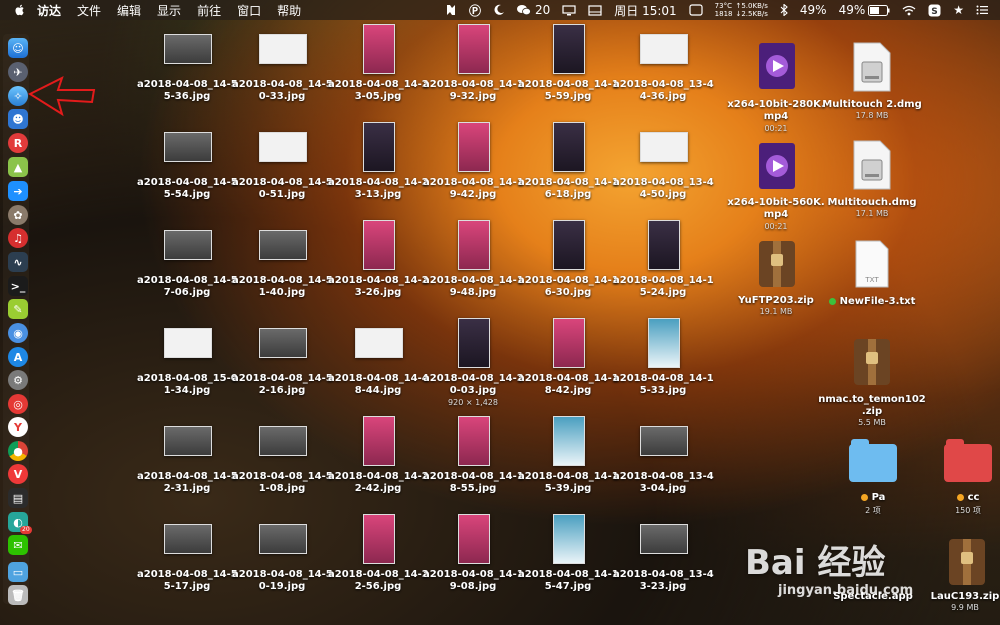 This screenshot has height=625, width=1000. What do you see at coordinates (18, 167) in the screenshot?
I see `android-icon: ▲` at bounding box center [18, 167].